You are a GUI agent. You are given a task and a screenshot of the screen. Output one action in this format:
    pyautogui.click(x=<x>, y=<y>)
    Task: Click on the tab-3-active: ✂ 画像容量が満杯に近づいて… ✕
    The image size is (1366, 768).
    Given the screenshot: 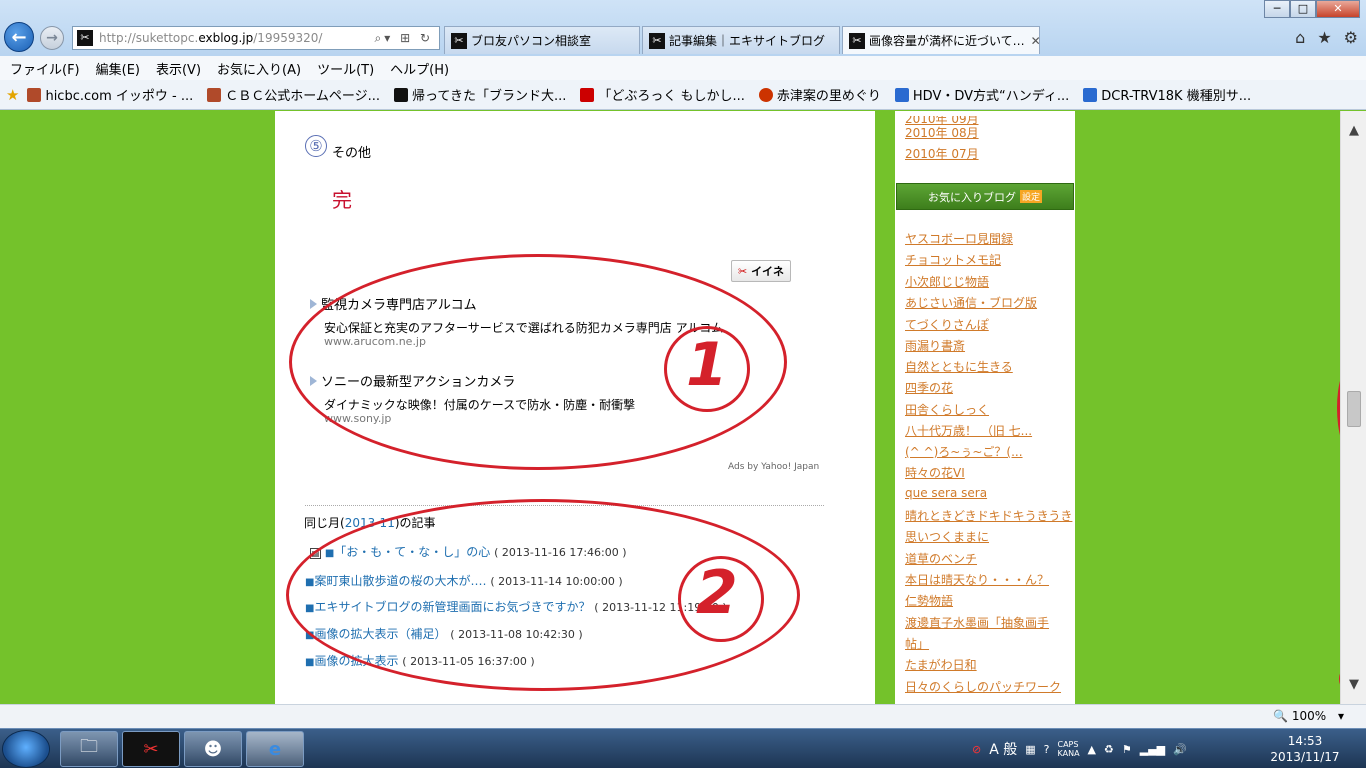 What is the action you would take?
    pyautogui.click(x=941, y=40)
    